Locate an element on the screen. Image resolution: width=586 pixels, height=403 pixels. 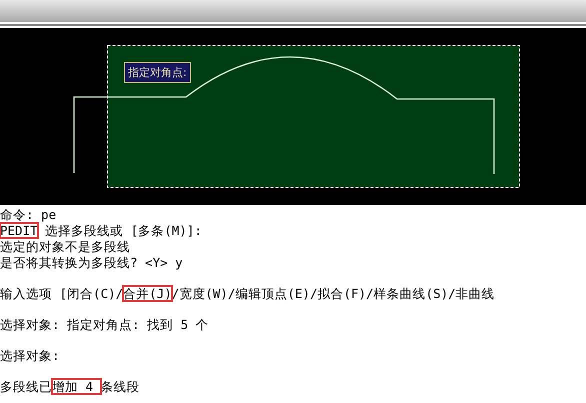
command-text: PEDIT is located at coordinates (19, 230).